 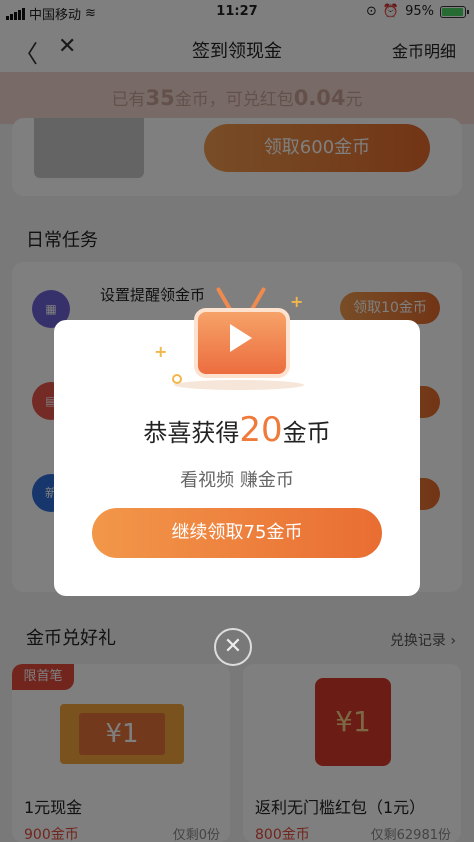 I want to click on reward-headline: 恭喜获得20金币, so click(x=237, y=430).